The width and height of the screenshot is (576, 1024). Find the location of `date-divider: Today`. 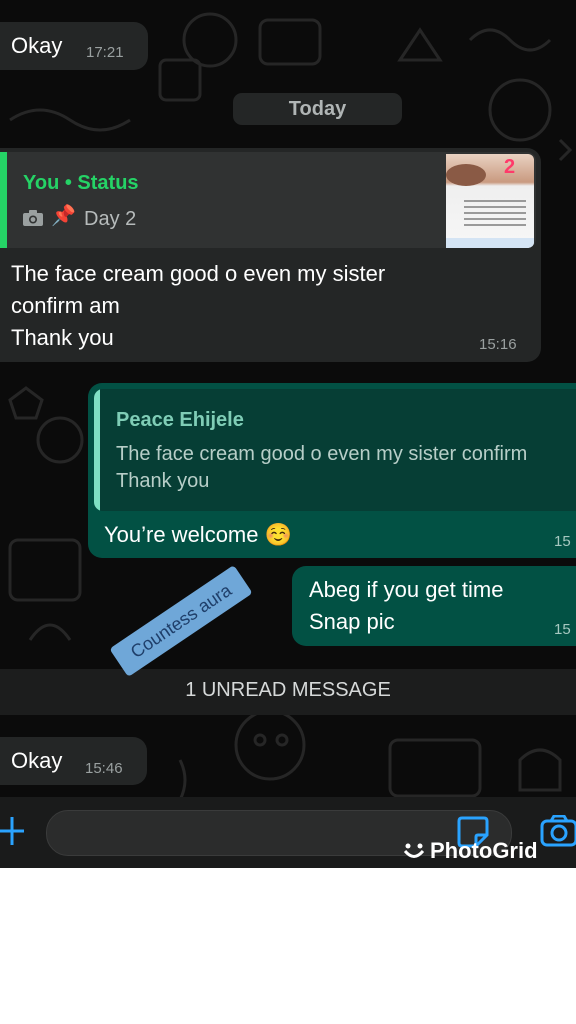

date-divider: Today is located at coordinates (317, 109).